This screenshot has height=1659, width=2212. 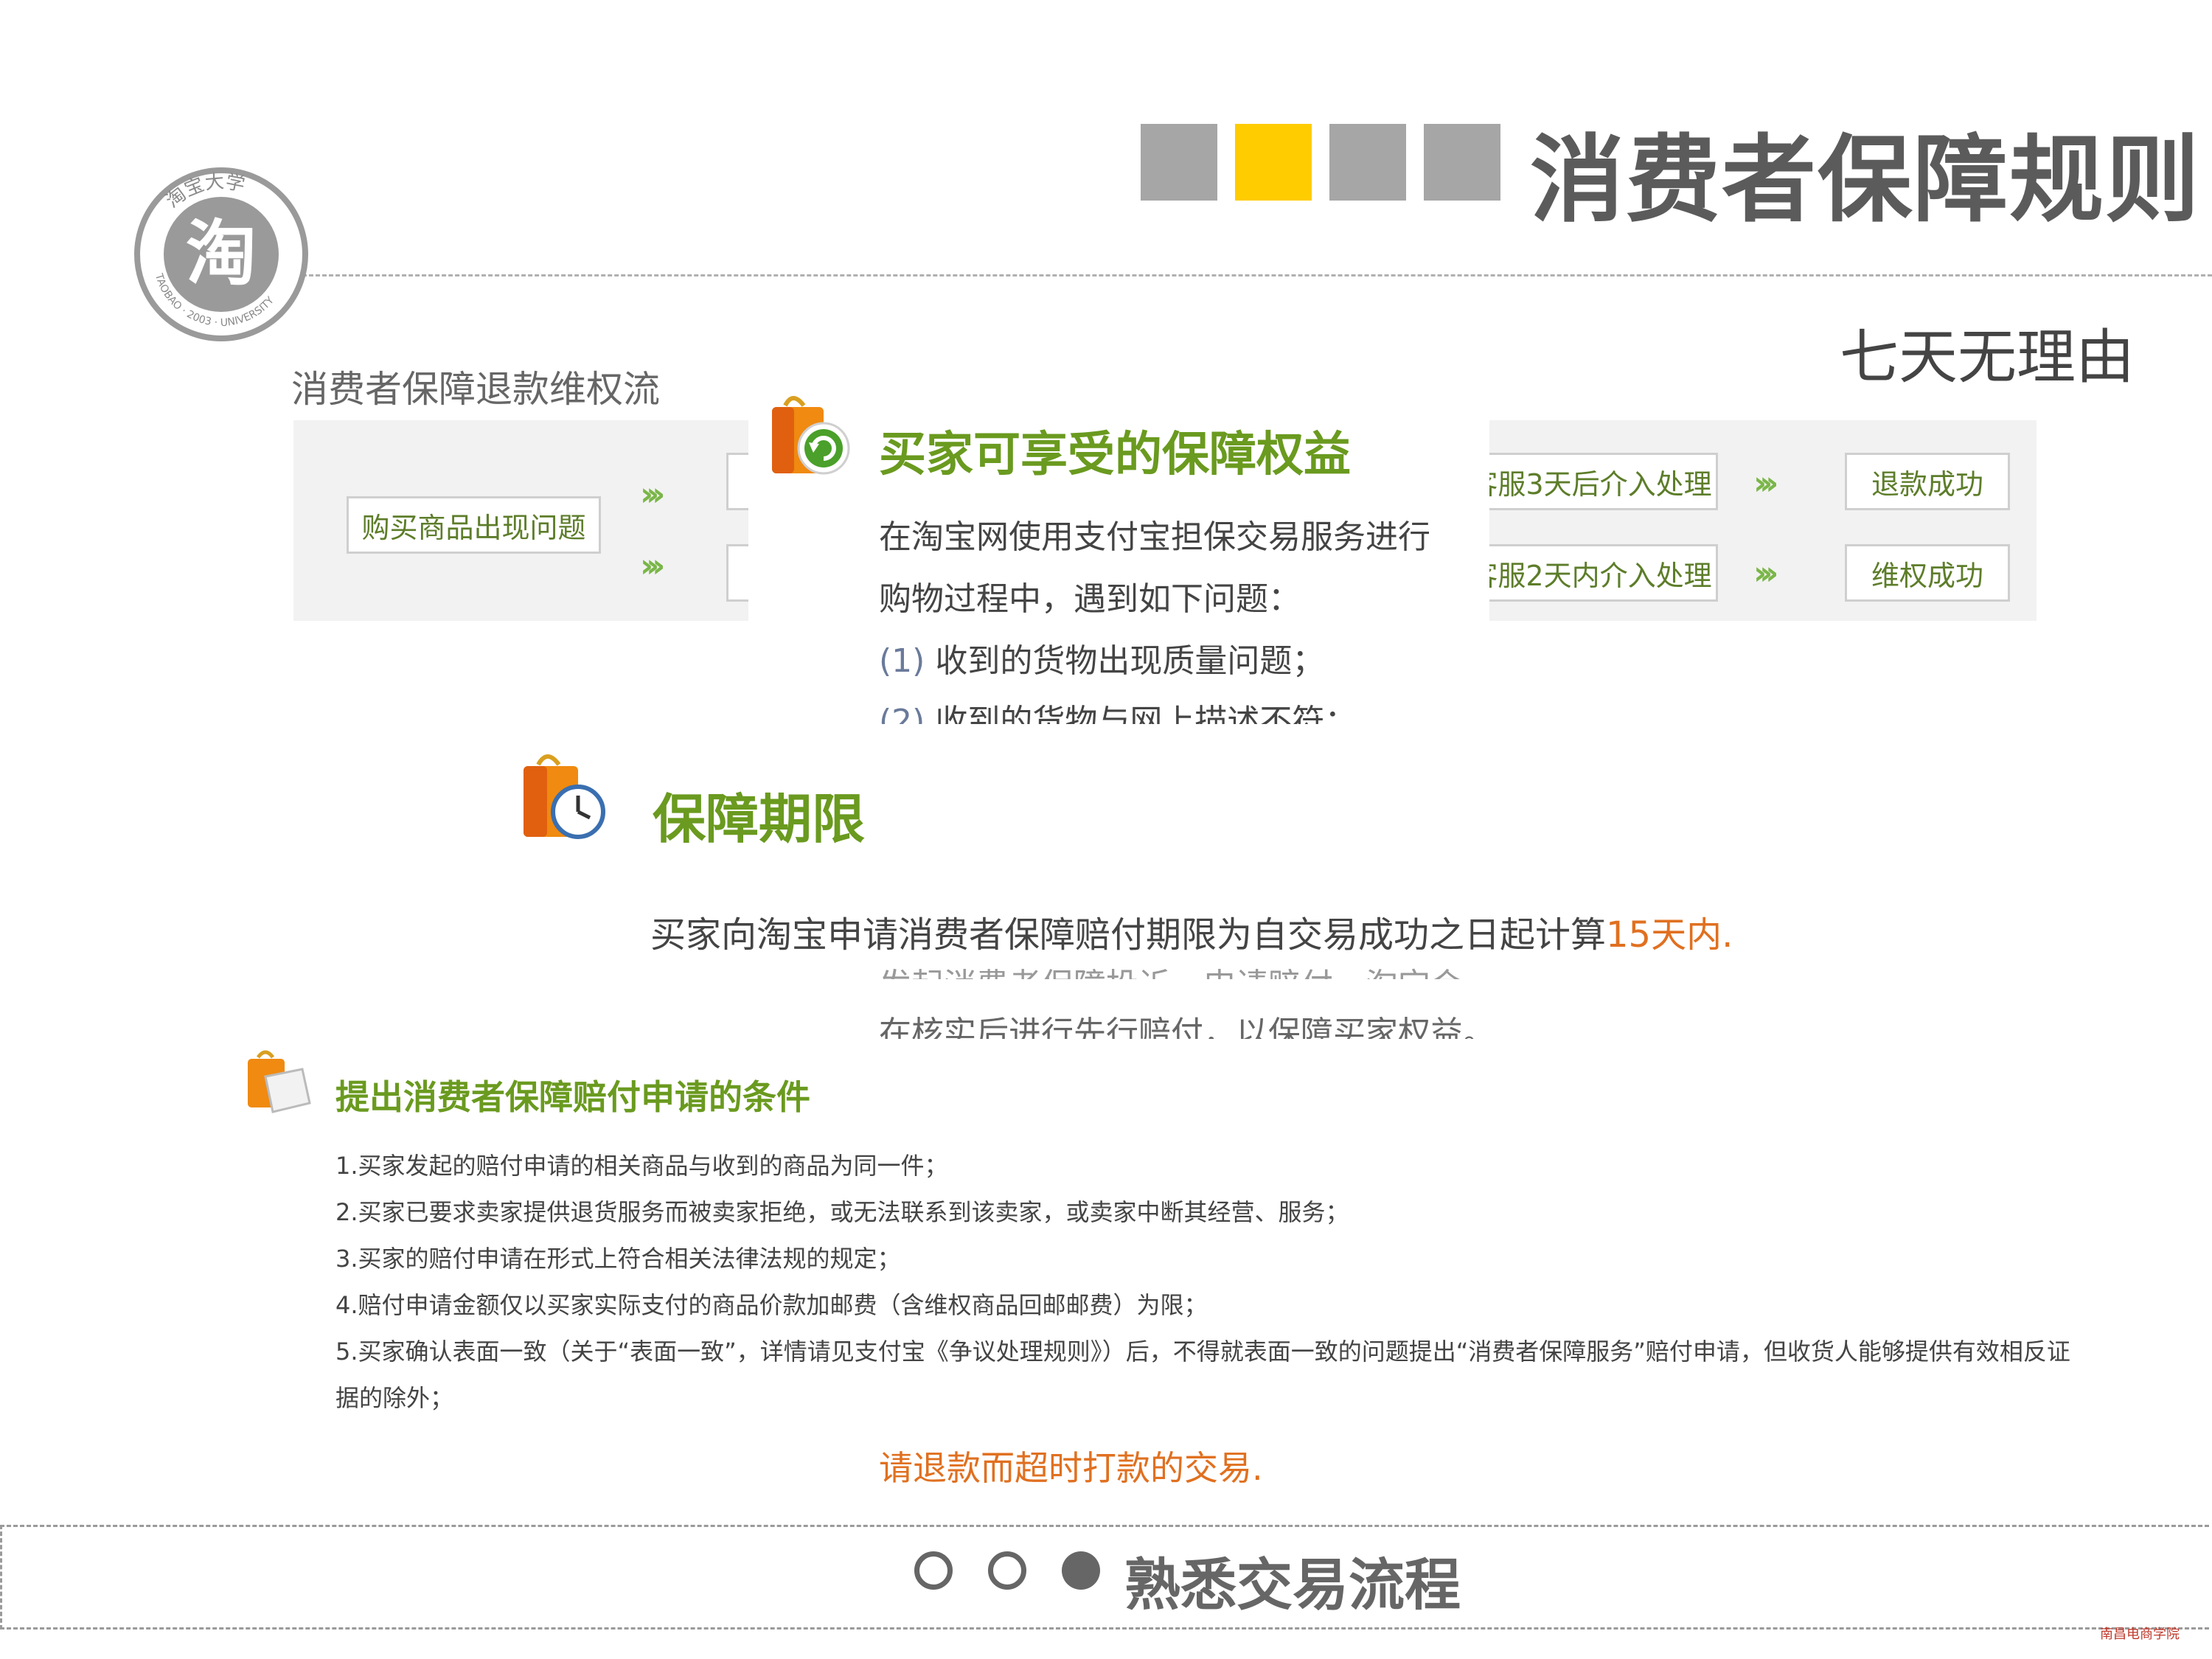 I want to click on footer-bar, so click(x=1104, y=1577).